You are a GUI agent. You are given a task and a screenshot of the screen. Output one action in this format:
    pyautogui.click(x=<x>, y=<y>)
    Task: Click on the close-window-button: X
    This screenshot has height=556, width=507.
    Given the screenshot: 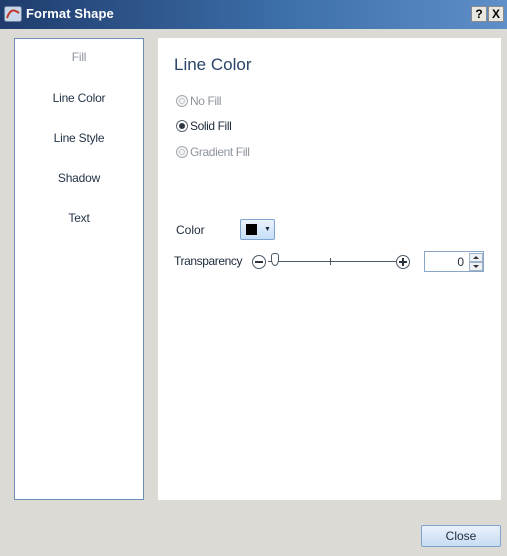 What is the action you would take?
    pyautogui.click(x=496, y=14)
    